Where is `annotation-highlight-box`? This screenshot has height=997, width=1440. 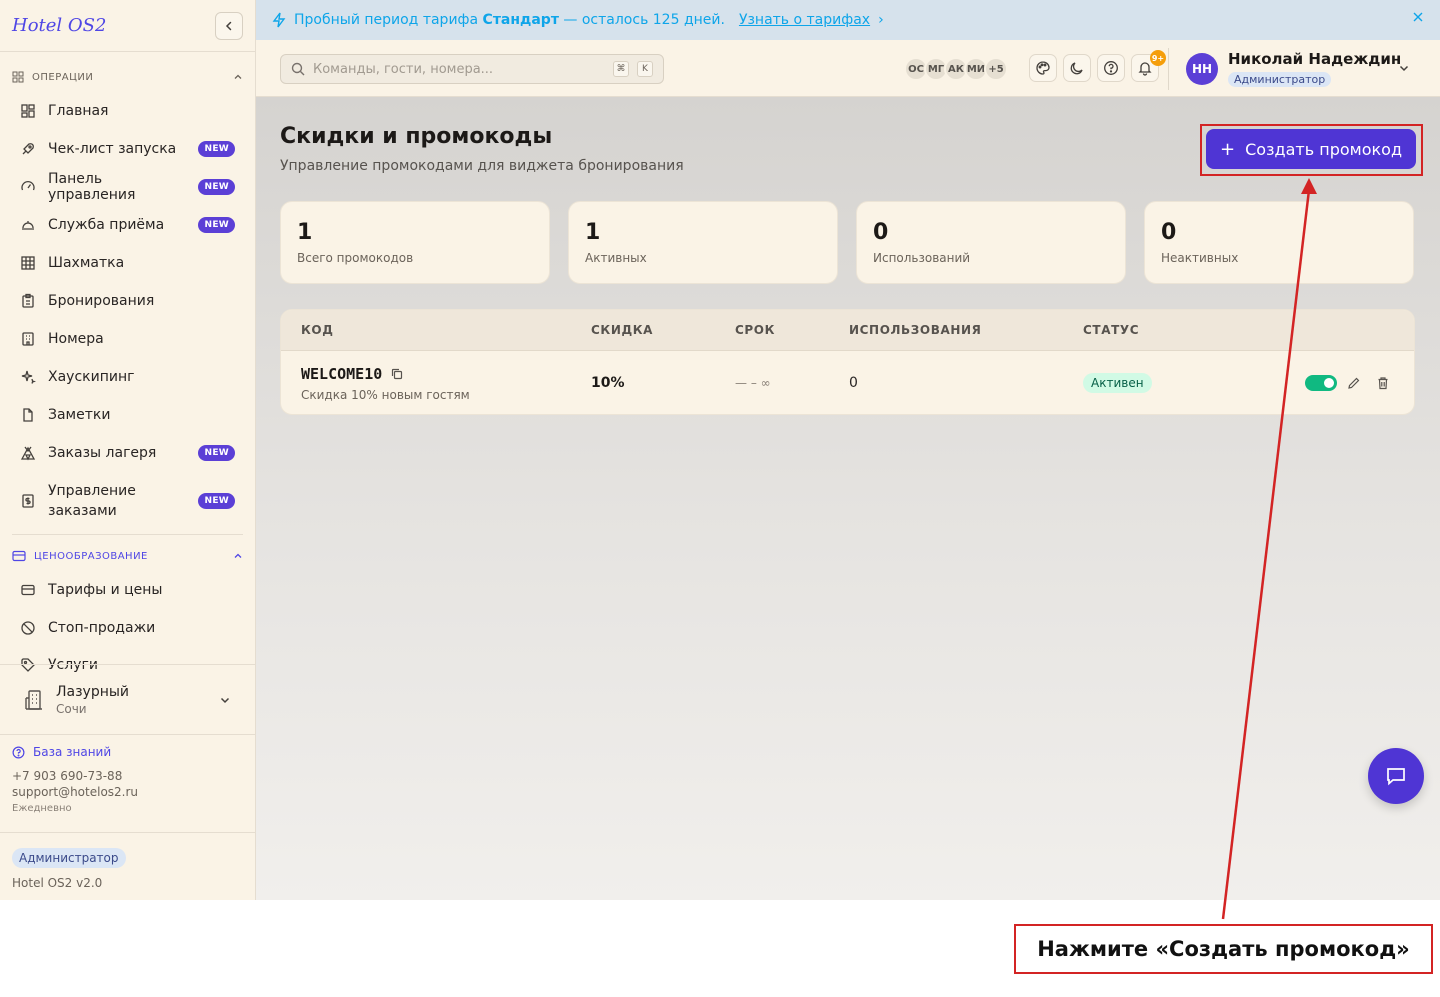
annotation-highlight-box is located at coordinates (1311, 150).